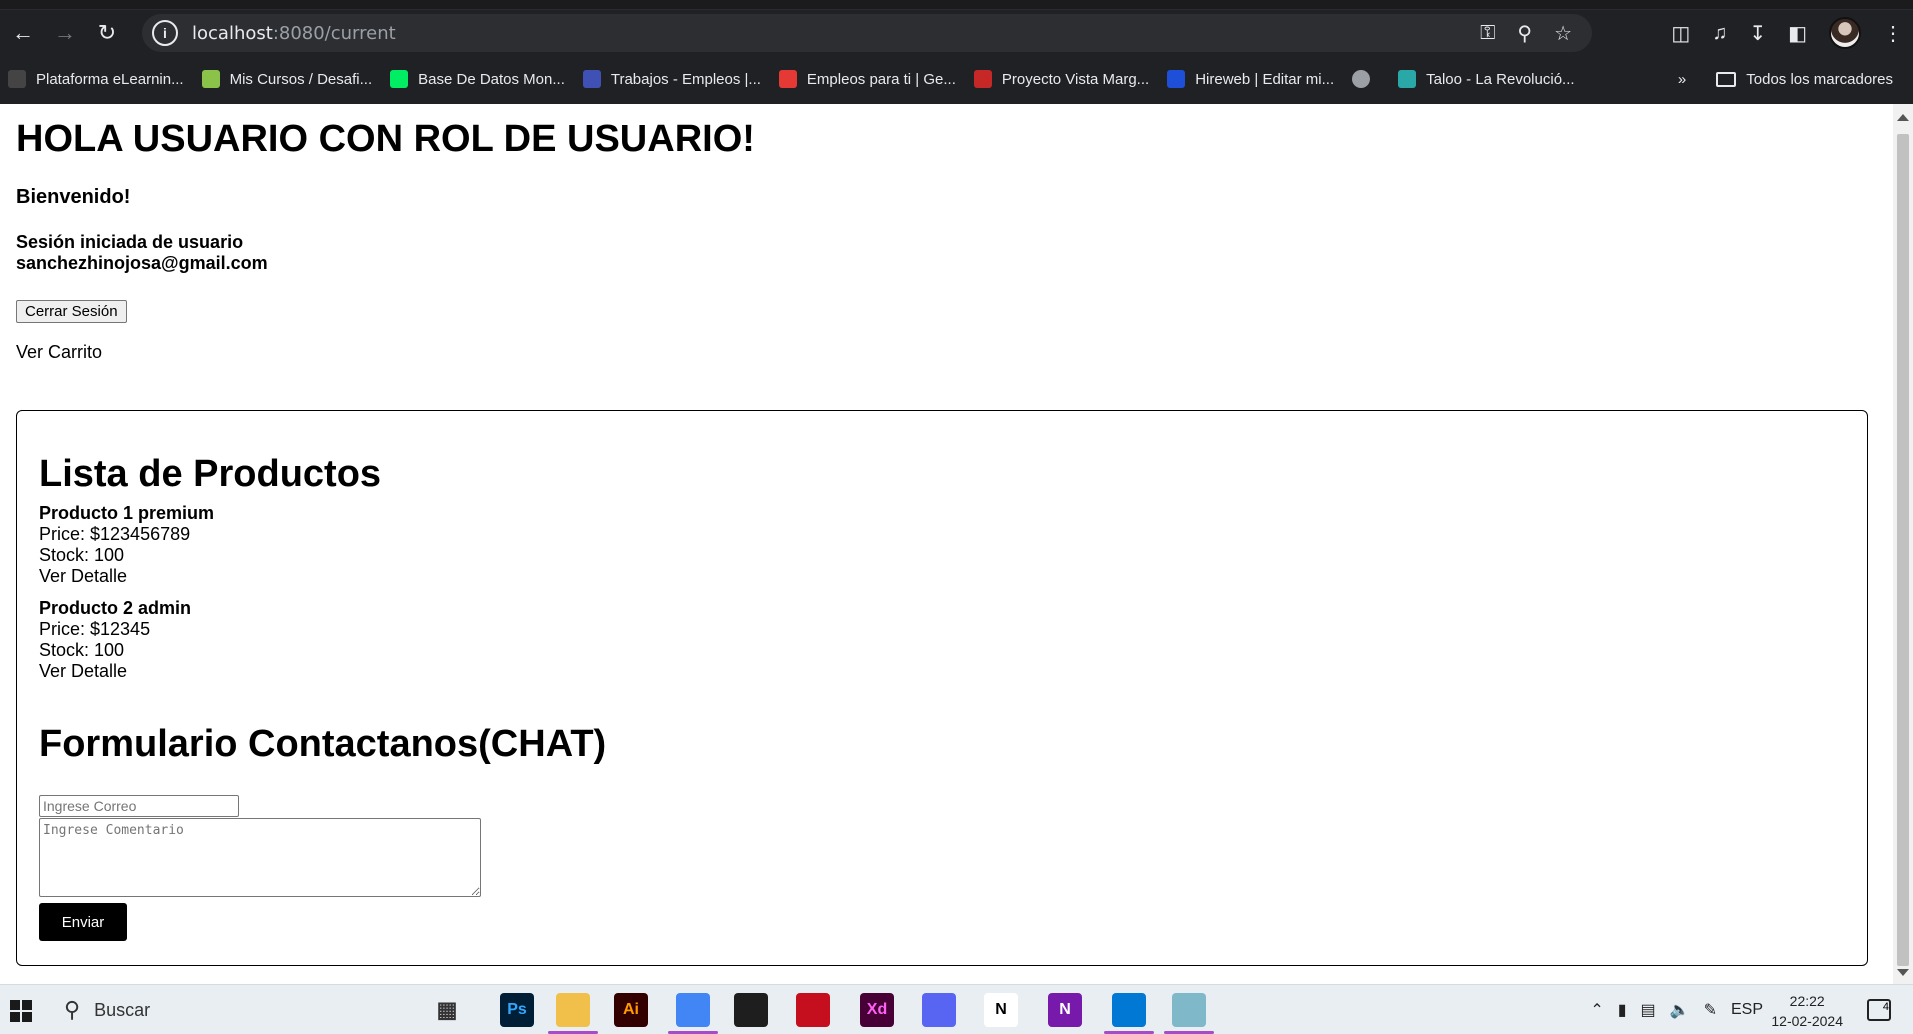 This screenshot has width=1913, height=1034. I want to click on url-host: localhost, so click(232, 33).